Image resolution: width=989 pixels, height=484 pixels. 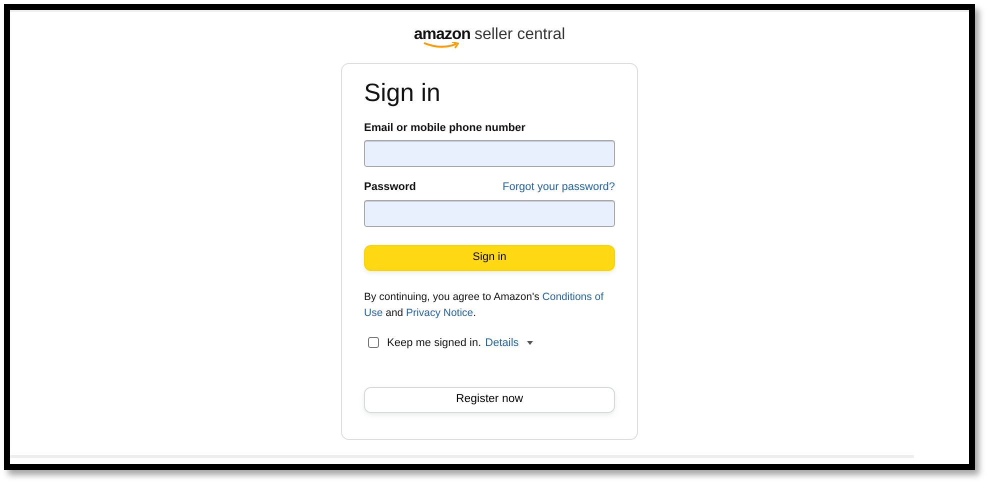 I want to click on logo-wordmark: amazon, so click(x=442, y=34).